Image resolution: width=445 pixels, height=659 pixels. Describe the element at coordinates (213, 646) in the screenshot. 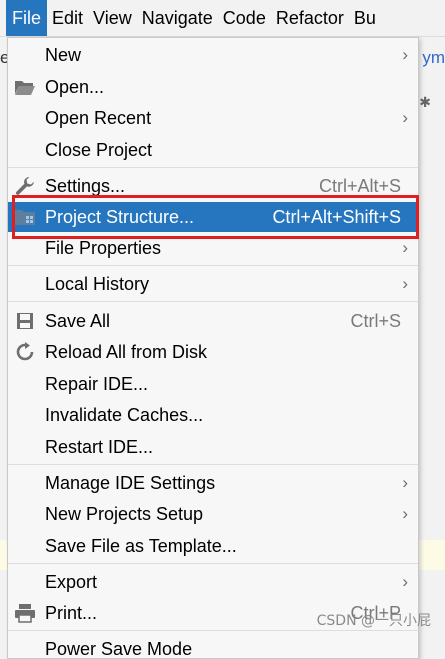

I see `menu-item-power-save-mode: Power Save Mode` at that location.